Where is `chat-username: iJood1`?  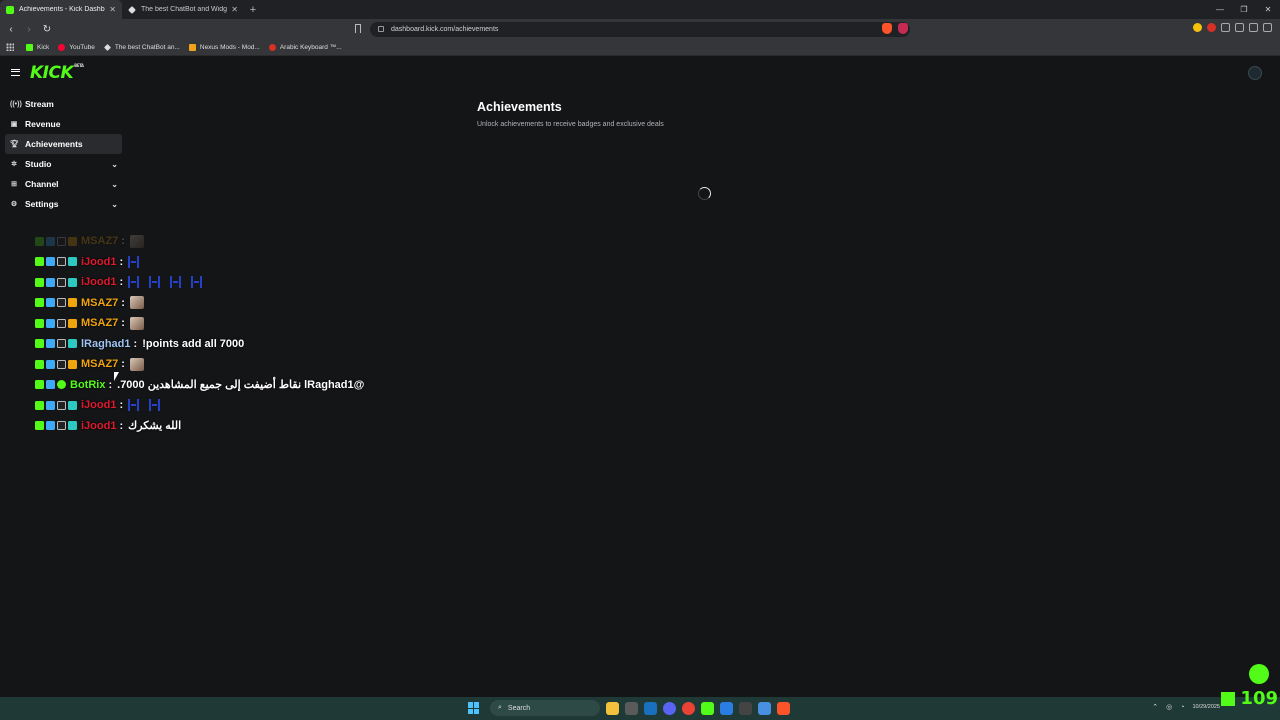
chat-username: iJood1 is located at coordinates (99, 282).